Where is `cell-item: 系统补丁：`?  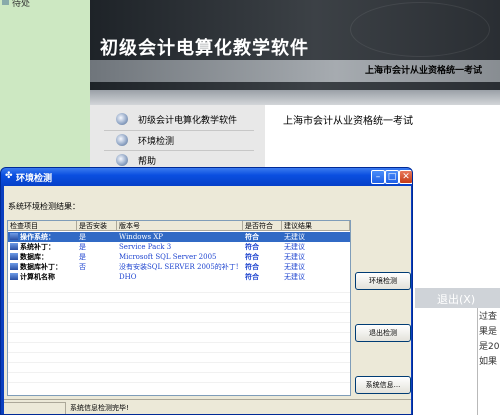 cell-item: 系统补丁： is located at coordinates (42, 247).